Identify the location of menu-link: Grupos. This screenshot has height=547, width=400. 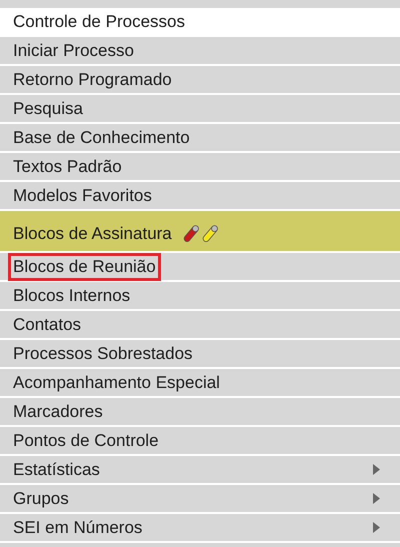
(41, 498).